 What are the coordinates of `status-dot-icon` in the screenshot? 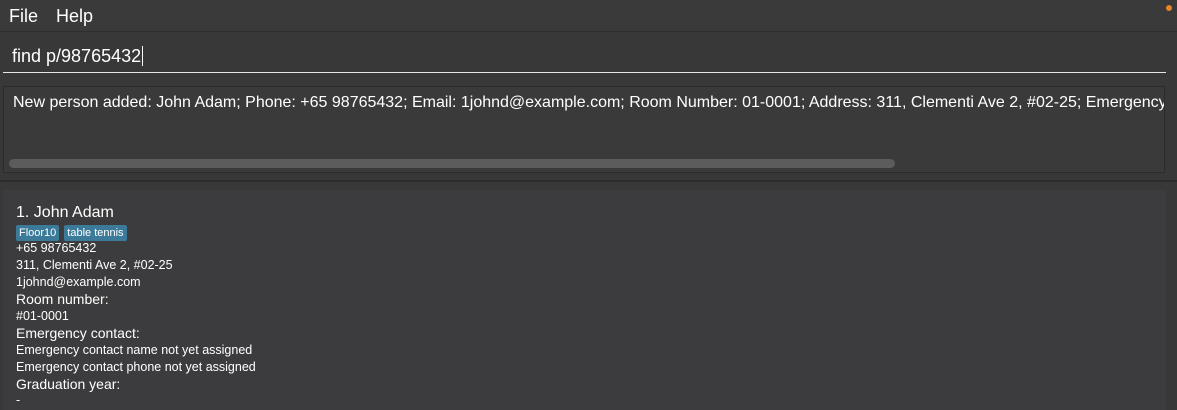 It's located at (1169, 8).